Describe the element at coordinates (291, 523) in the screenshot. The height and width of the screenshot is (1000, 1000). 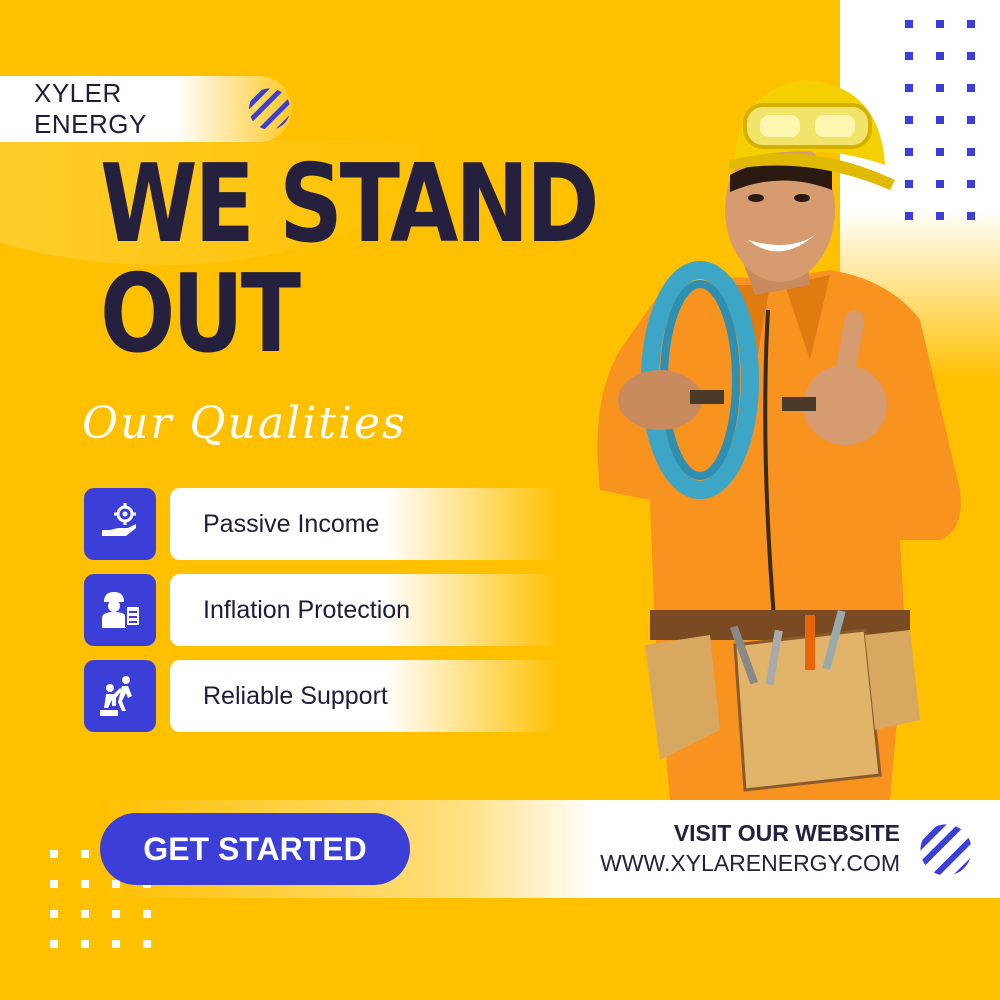
I see `quality-label: Passive Income` at that location.